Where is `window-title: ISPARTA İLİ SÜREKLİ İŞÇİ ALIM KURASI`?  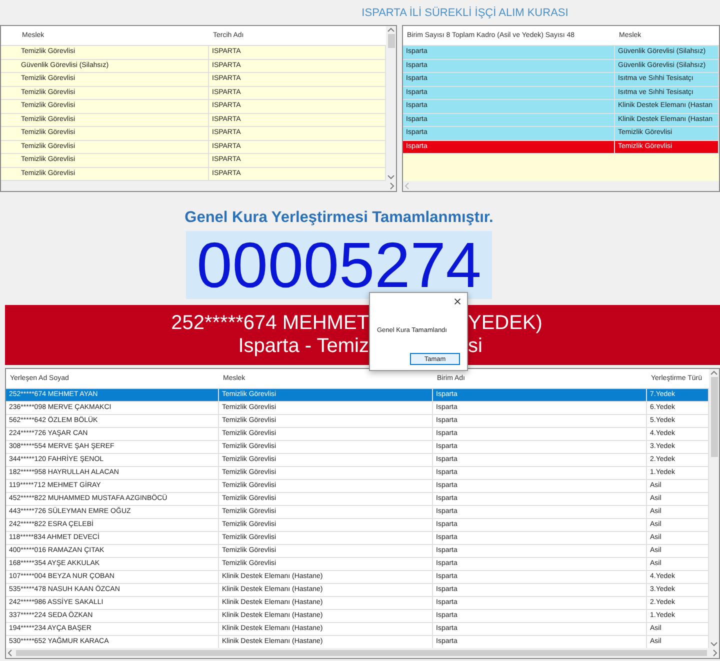 window-title: ISPARTA İLİ SÜREKLİ İŞÇİ ALIM KURASI is located at coordinates (465, 12).